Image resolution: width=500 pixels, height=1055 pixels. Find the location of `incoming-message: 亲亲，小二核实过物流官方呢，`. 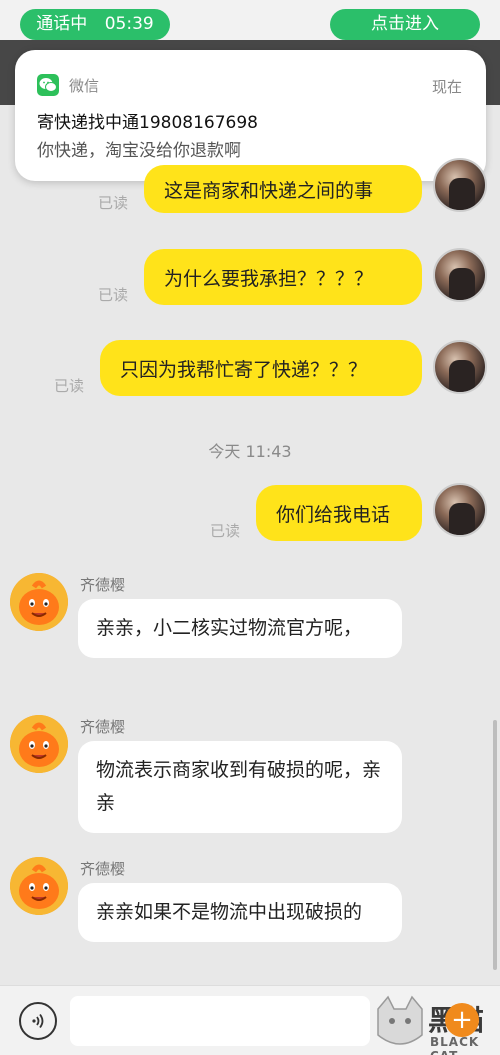

incoming-message: 亲亲，小二核实过物流官方呢， is located at coordinates (240, 628).